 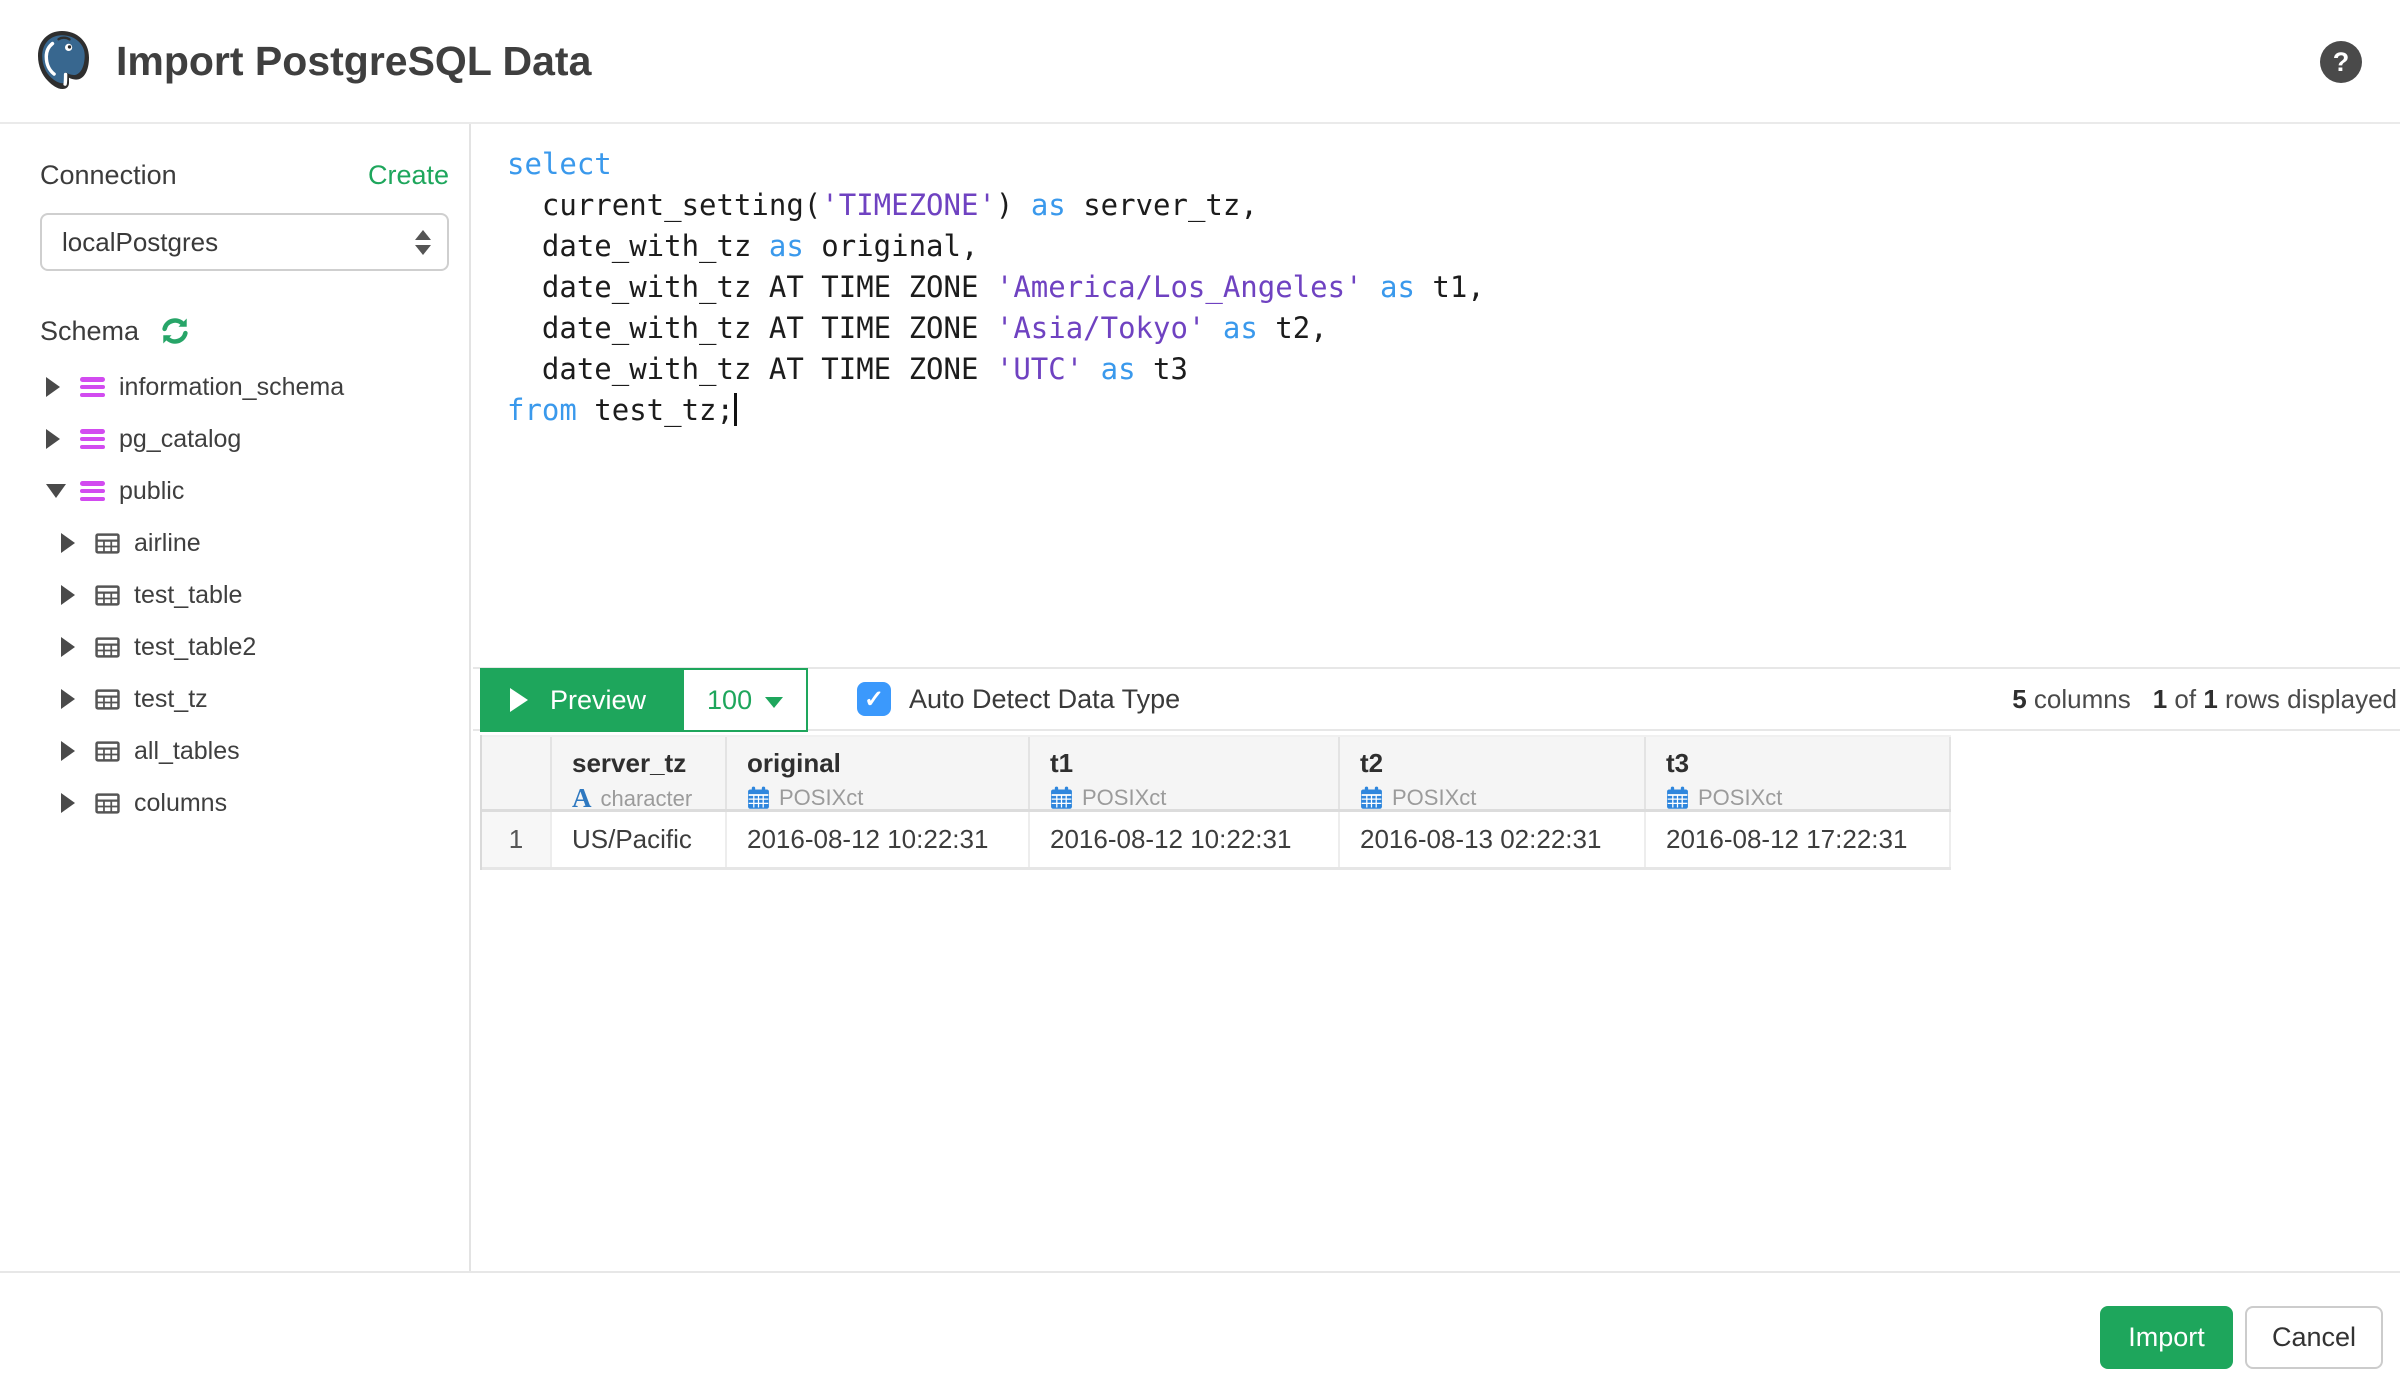 I want to click on schema-tree-item-pg_catalog: pg_catalog, so click(x=244, y=439).